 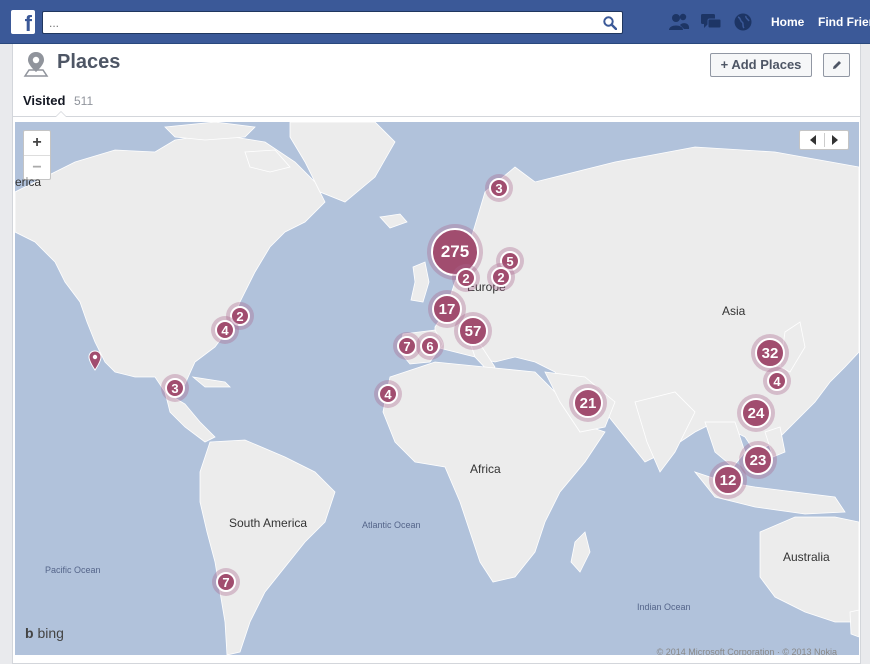 What do you see at coordinates (664, 607) in the screenshot?
I see `label-indian-ocean: Indian Ocean` at bounding box center [664, 607].